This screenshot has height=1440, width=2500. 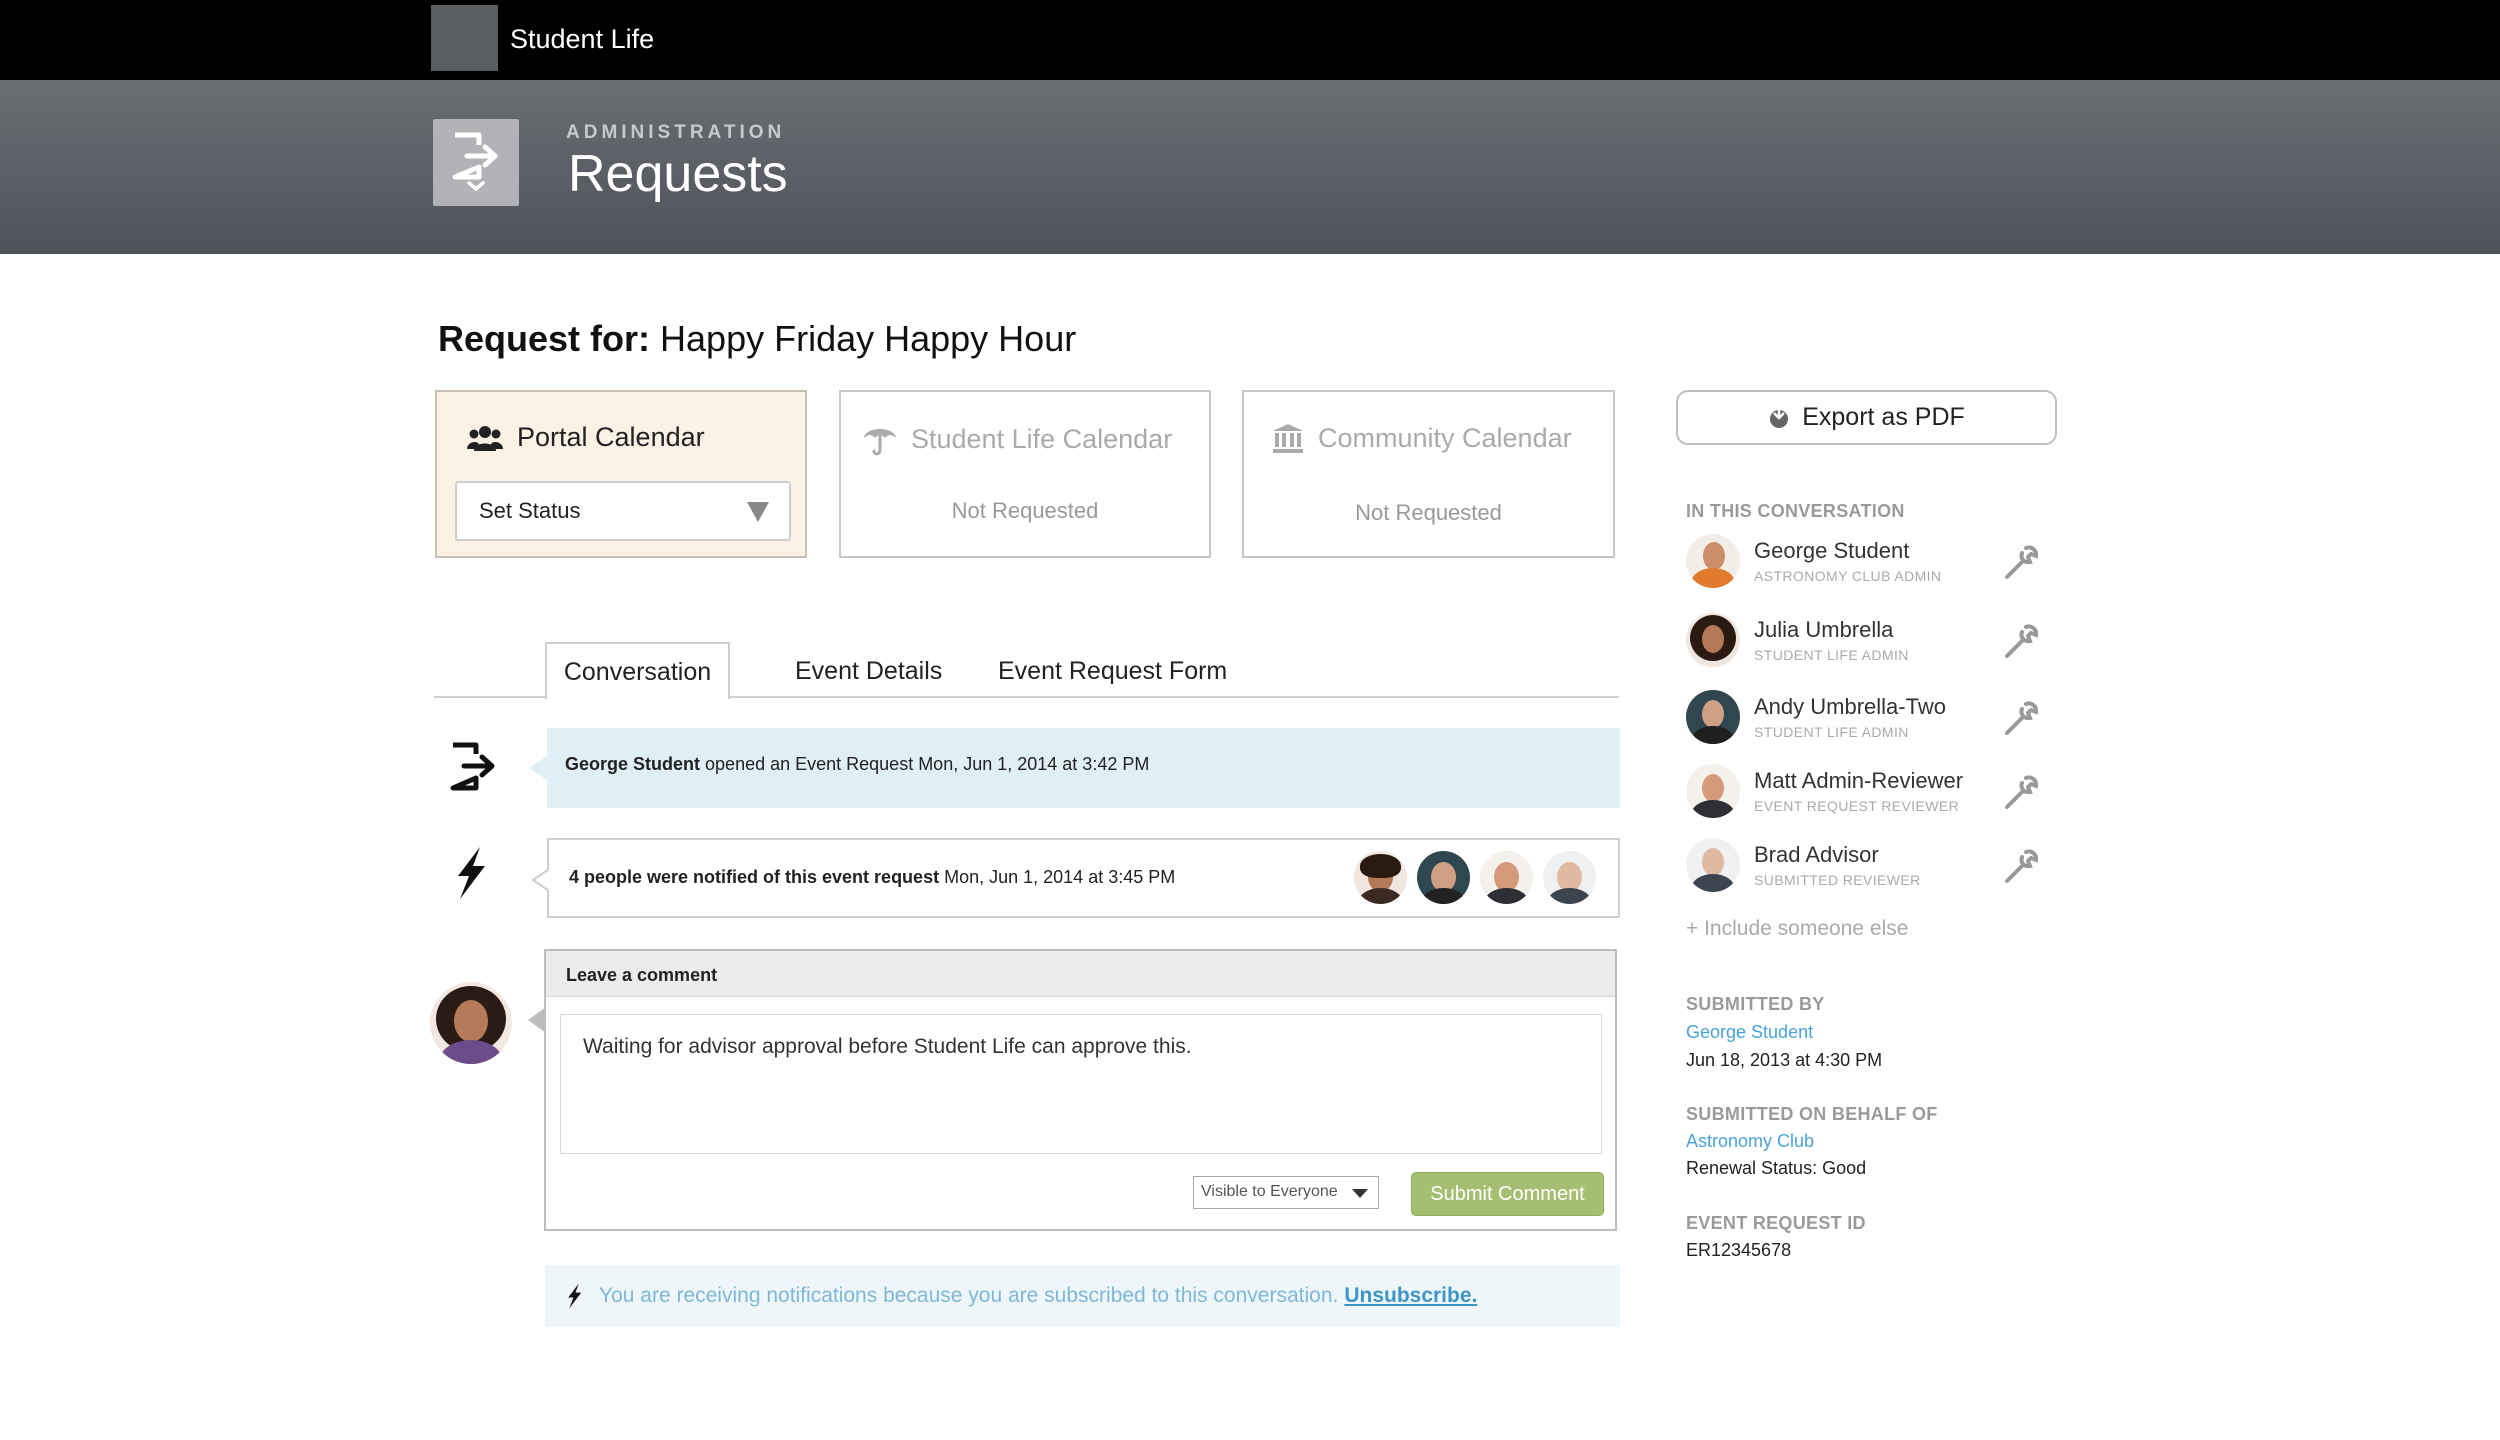 I want to click on calendar-card-community: Community Calendar Not Requested, so click(x=1428, y=474).